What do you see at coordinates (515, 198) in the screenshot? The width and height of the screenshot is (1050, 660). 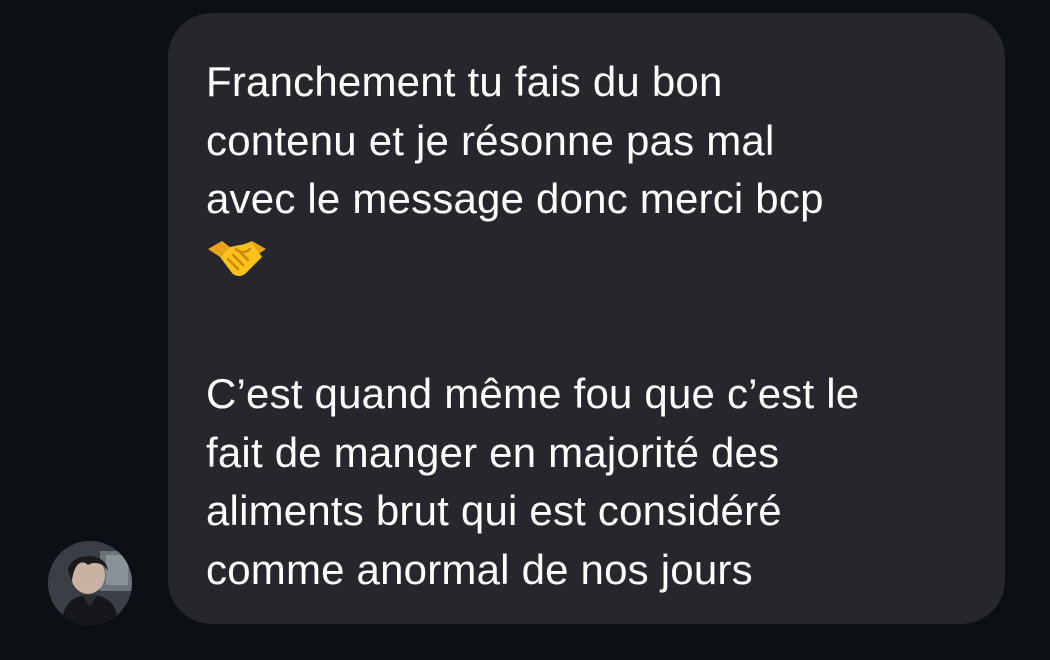 I see `message-text-line: avec le message donc merci bcp` at bounding box center [515, 198].